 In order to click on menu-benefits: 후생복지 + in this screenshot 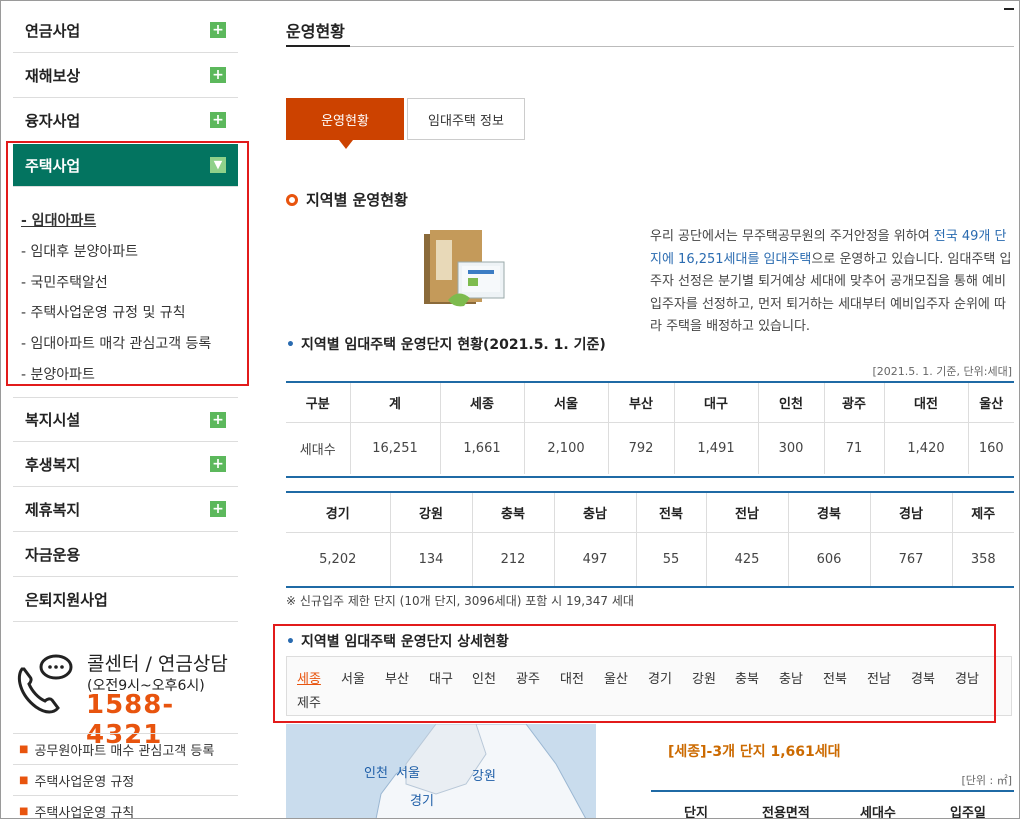, I will do `click(125, 465)`.